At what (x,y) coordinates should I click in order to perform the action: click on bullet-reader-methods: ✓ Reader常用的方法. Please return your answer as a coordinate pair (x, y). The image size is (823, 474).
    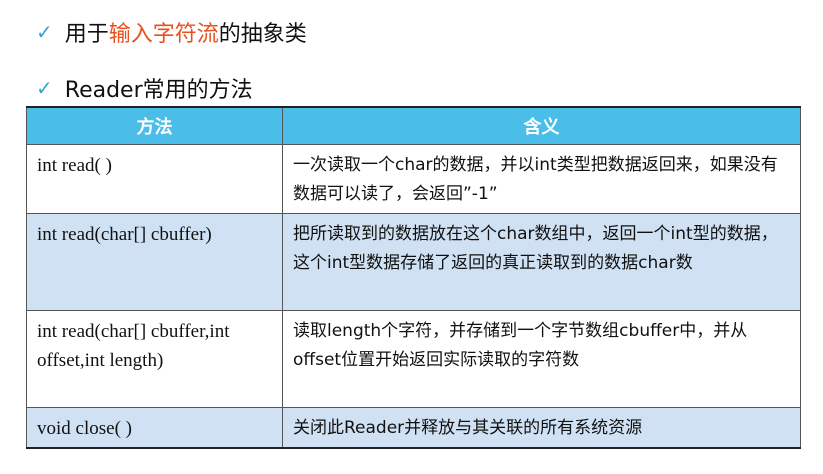
    Looking at the image, I should click on (144, 88).